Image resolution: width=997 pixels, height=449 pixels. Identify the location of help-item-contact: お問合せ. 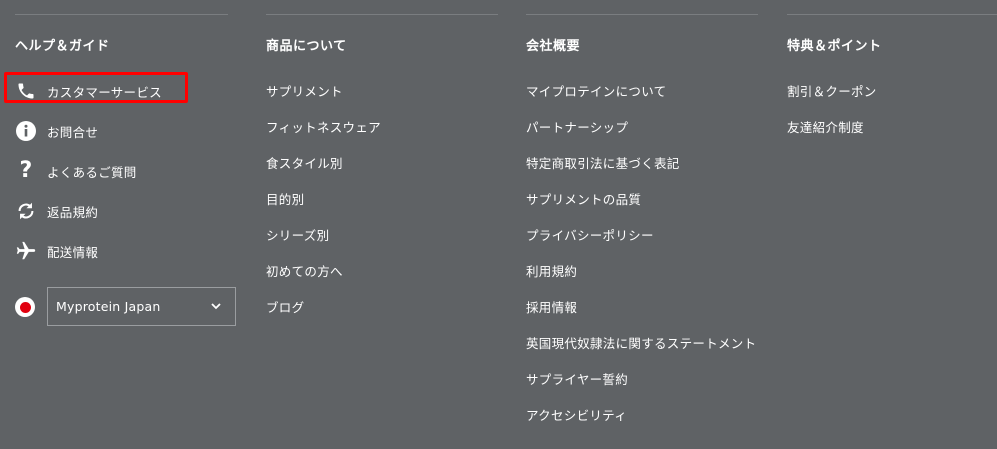
(56, 131).